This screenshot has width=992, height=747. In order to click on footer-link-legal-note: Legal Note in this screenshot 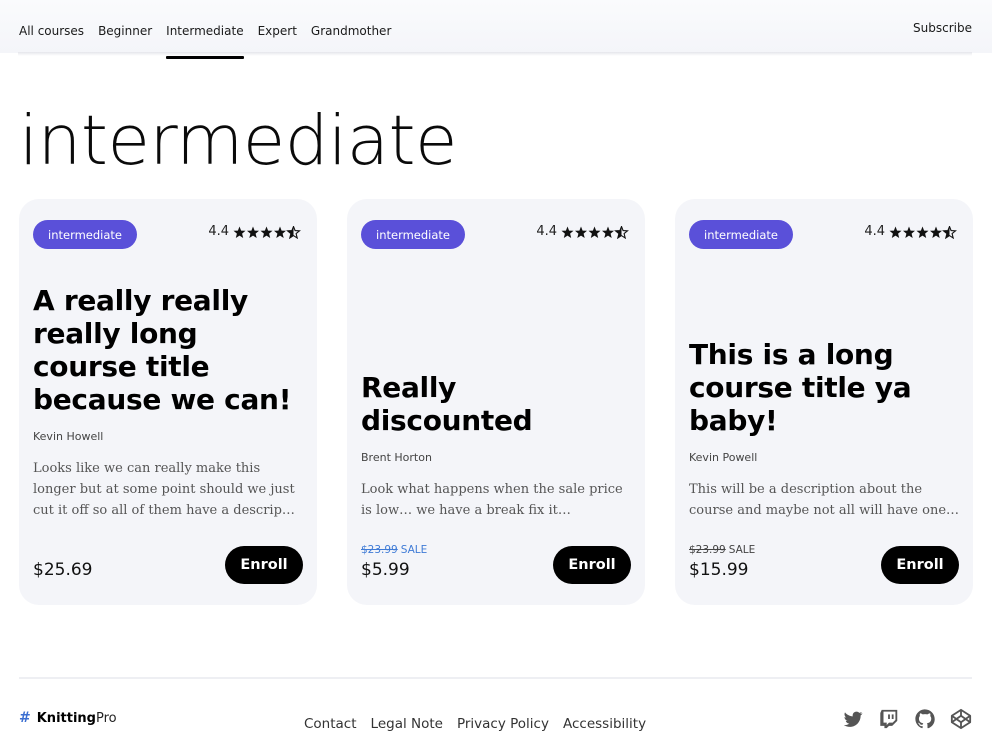, I will do `click(407, 724)`.